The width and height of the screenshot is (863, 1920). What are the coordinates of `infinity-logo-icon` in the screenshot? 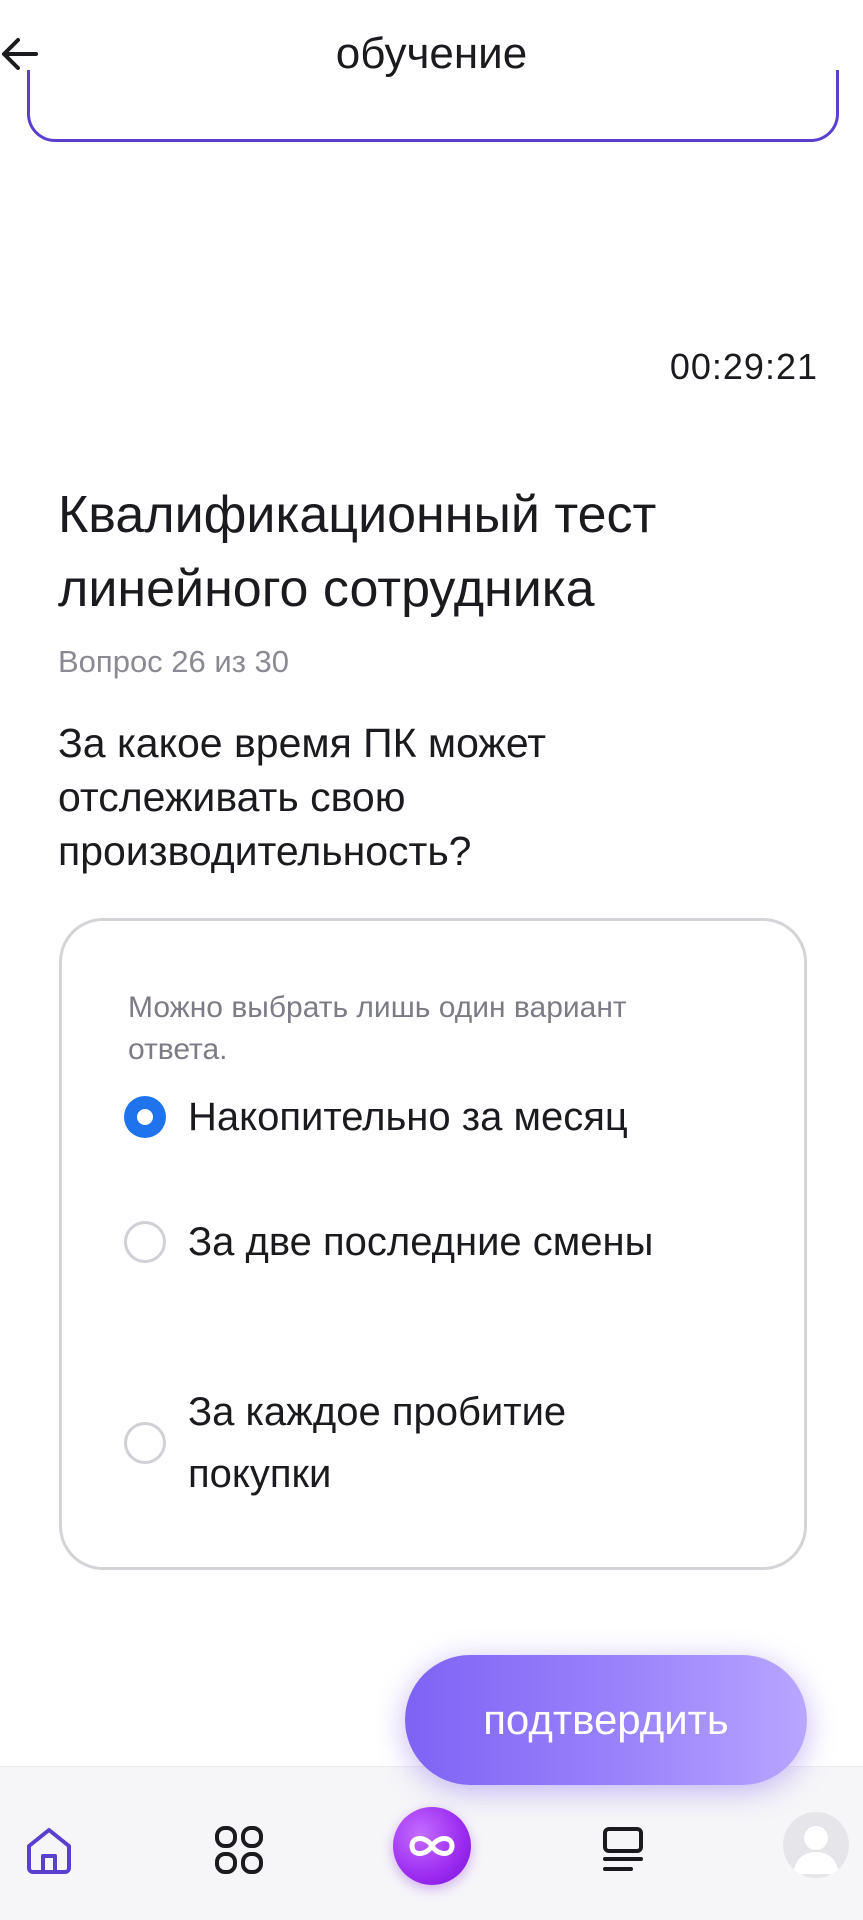 It's located at (432, 1846).